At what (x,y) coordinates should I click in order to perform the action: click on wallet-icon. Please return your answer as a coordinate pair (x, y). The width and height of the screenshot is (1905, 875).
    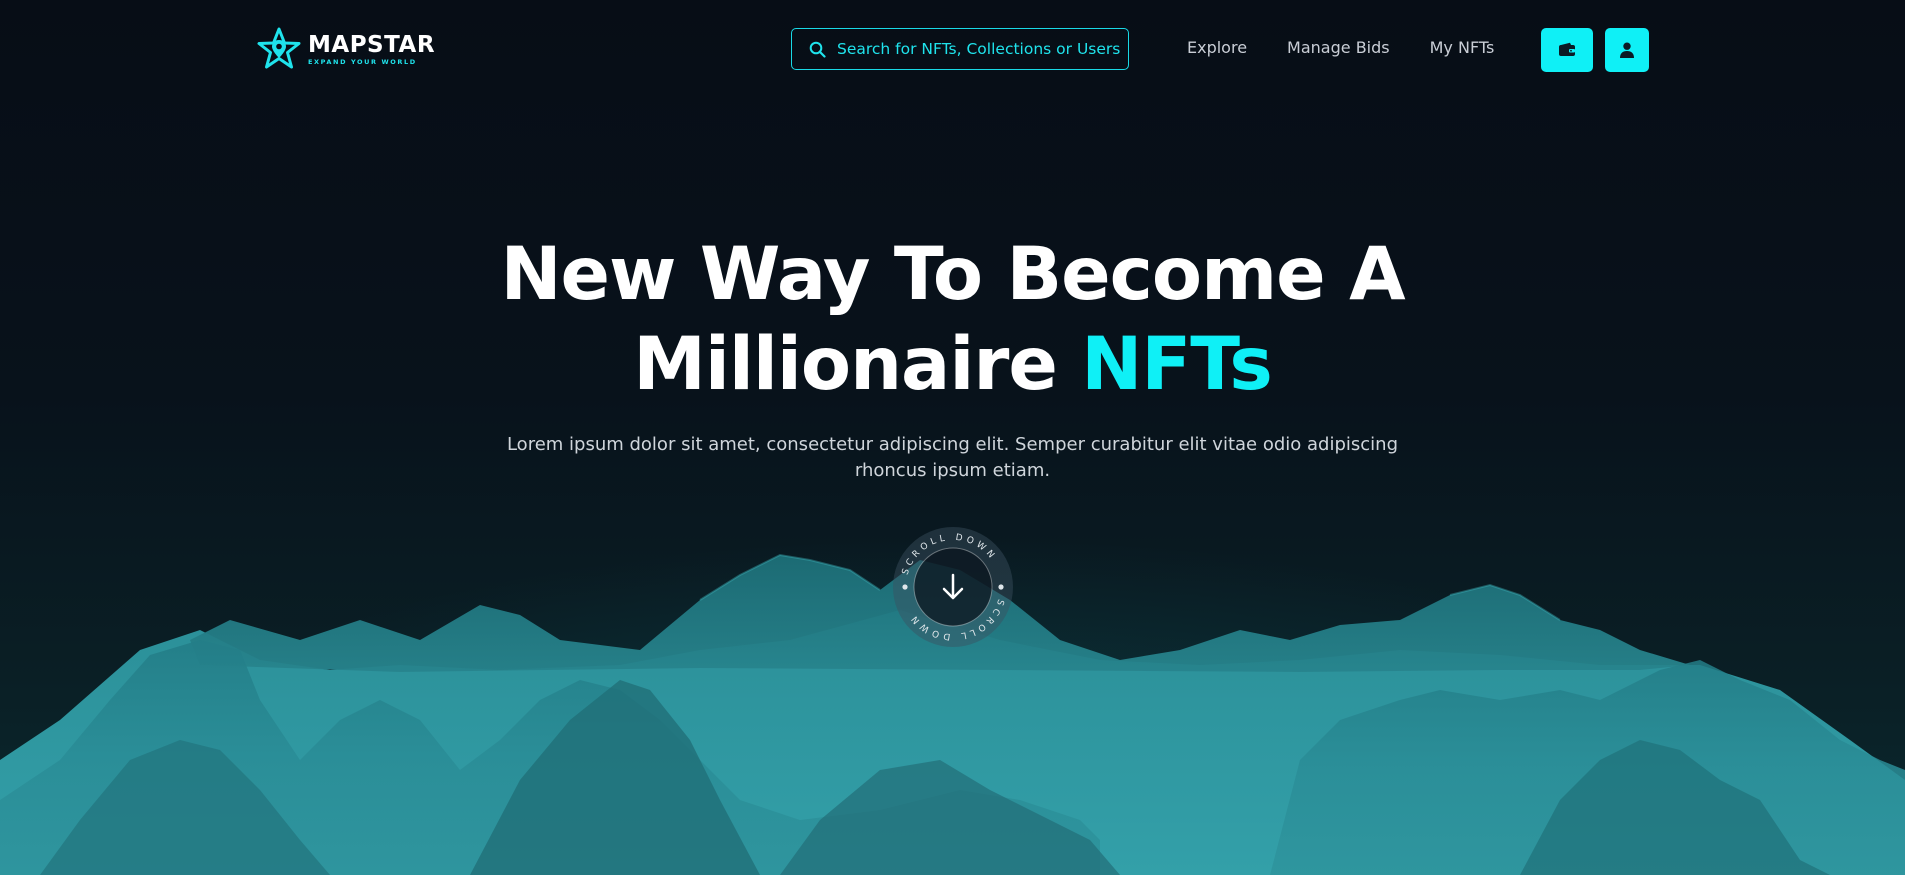
    Looking at the image, I should click on (1567, 49).